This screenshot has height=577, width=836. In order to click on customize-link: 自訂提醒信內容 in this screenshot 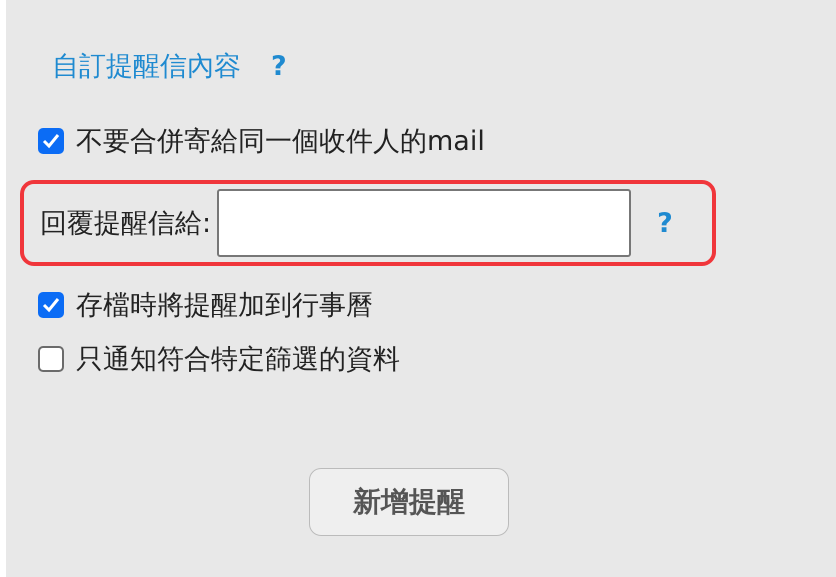, I will do `click(146, 66)`.